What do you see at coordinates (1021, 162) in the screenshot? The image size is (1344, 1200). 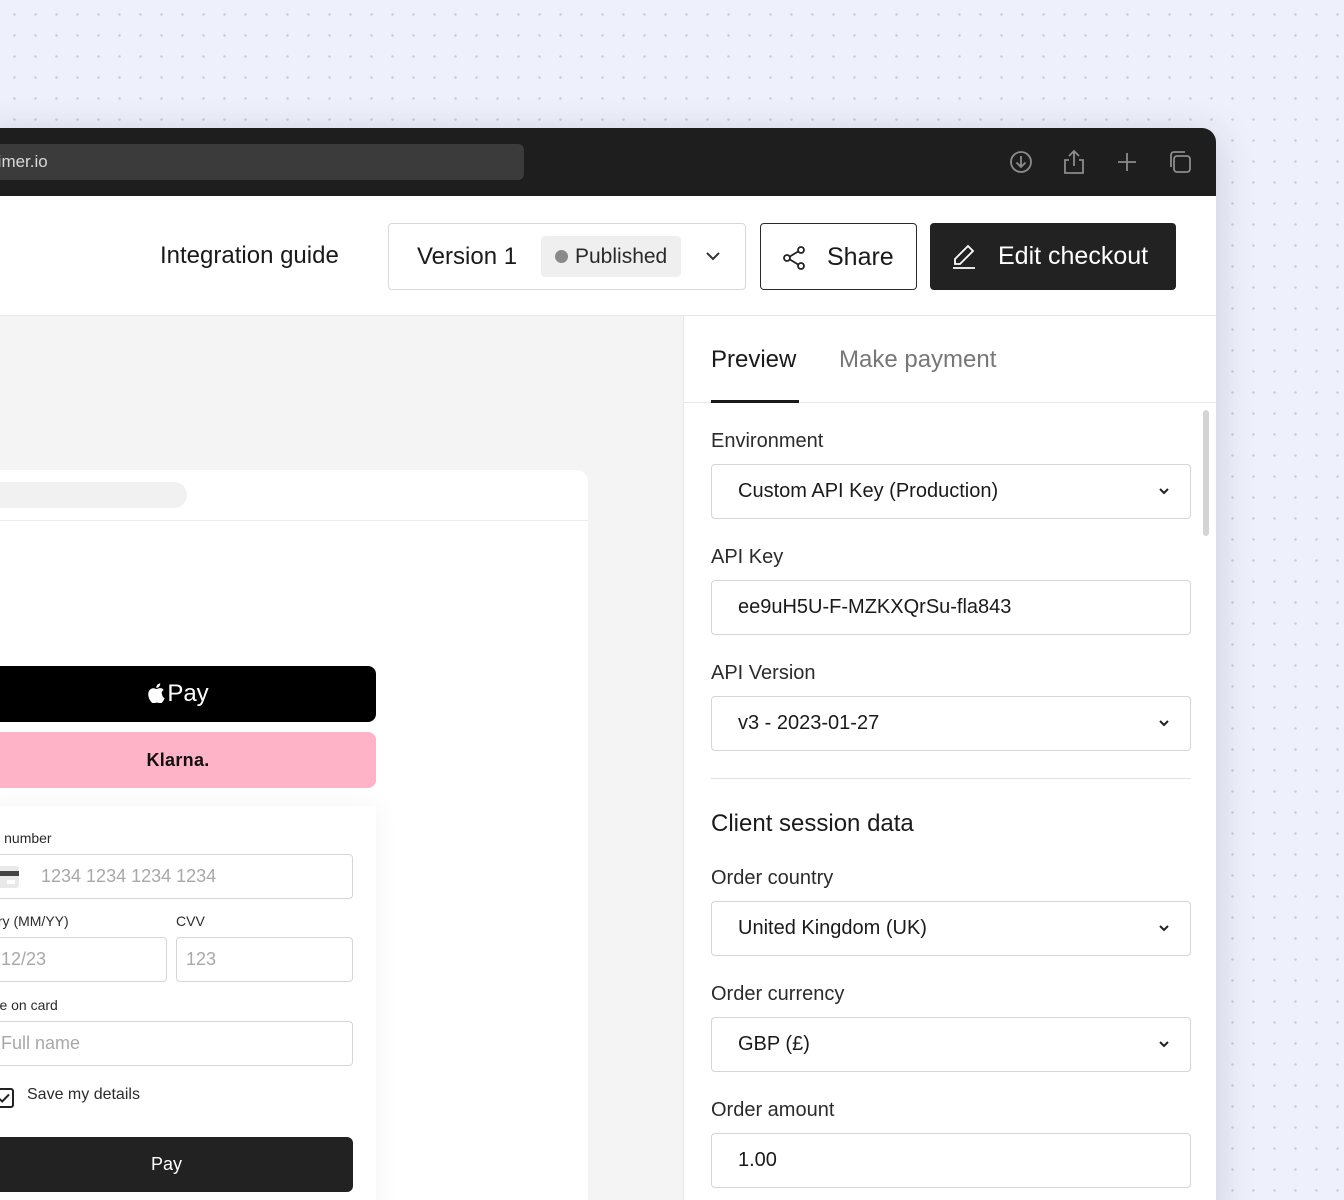 I see `download-icon` at bounding box center [1021, 162].